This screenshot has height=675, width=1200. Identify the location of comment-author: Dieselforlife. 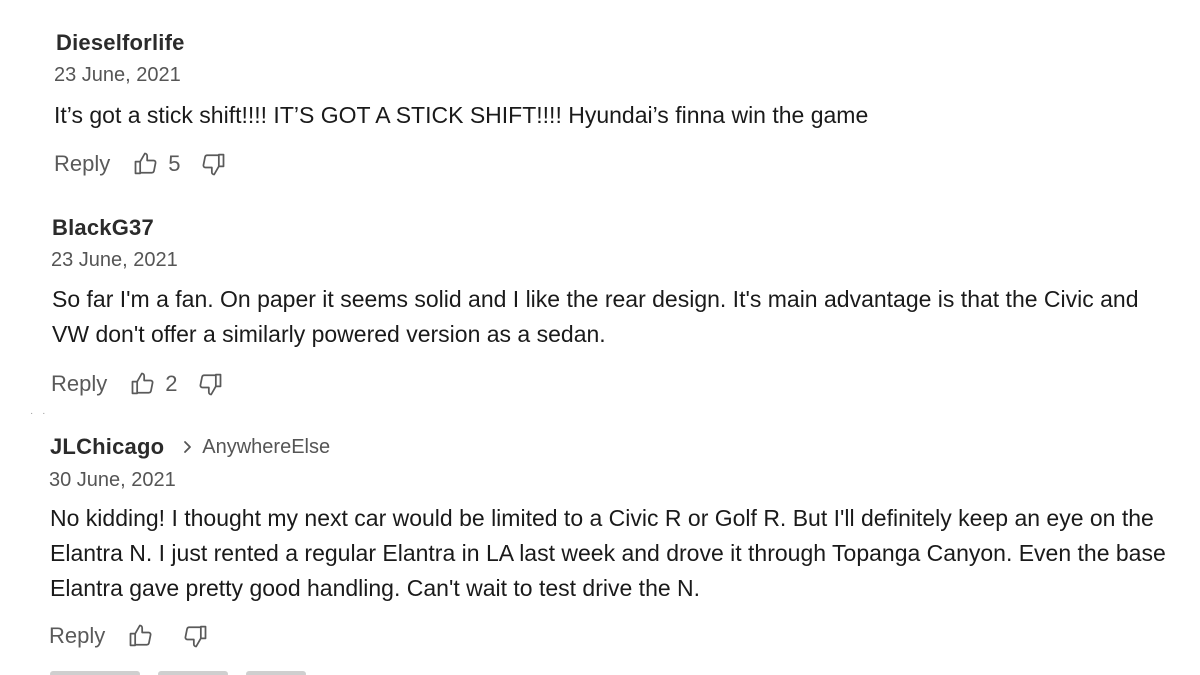
(120, 43).